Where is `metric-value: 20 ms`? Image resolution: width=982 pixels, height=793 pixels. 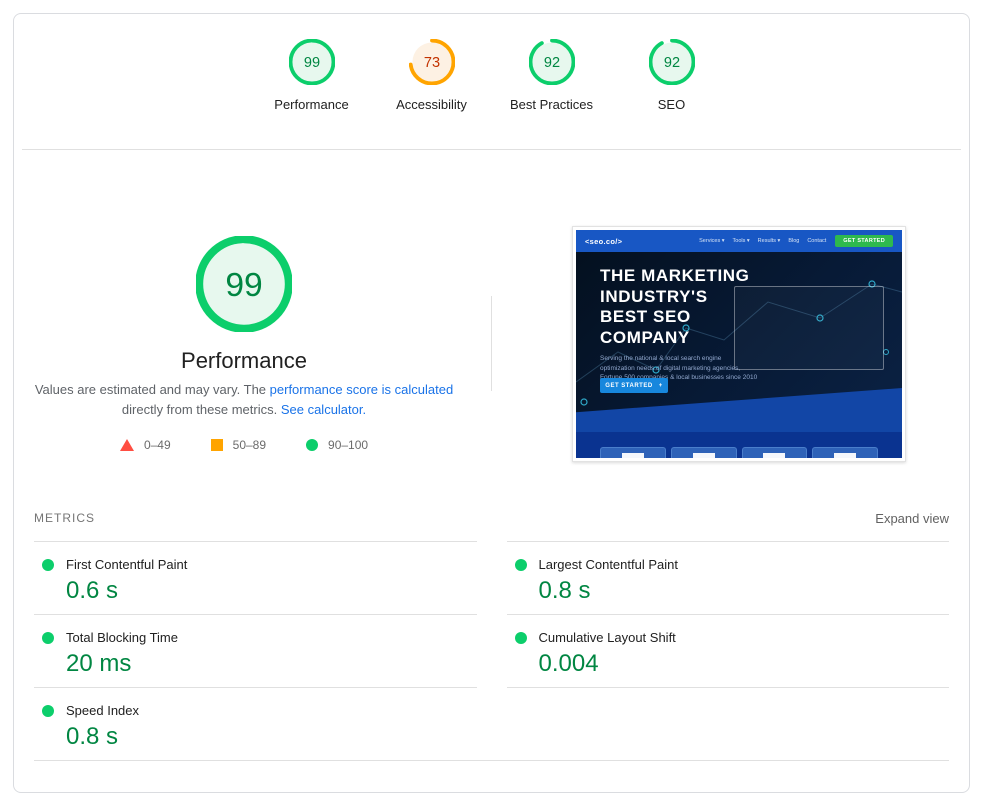
metric-value: 20 ms is located at coordinates (99, 663).